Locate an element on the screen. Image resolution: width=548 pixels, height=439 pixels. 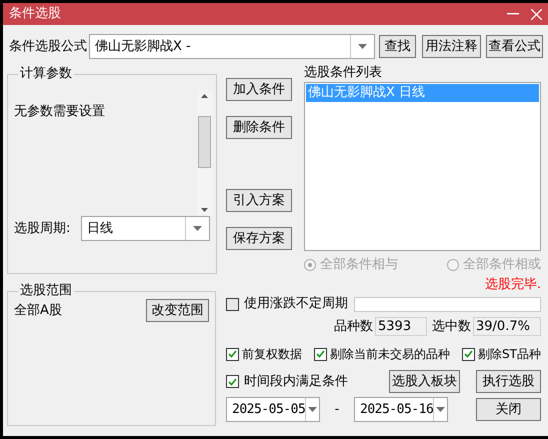
start-date-dropdown: 2025-05-05 is located at coordinates (273, 409).